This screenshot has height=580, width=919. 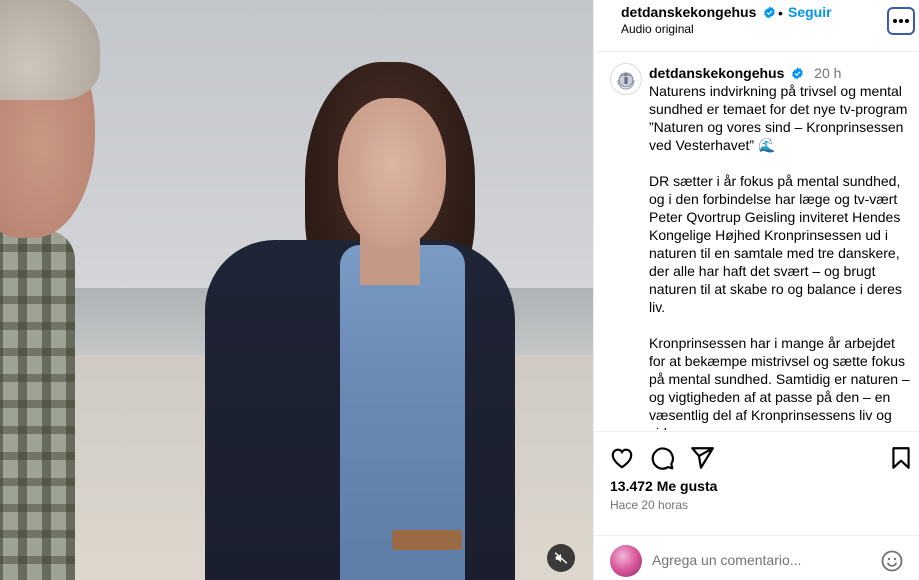 I want to click on post-actions: 13.472 Me gusta Hace 20 horas, so click(x=756, y=505).